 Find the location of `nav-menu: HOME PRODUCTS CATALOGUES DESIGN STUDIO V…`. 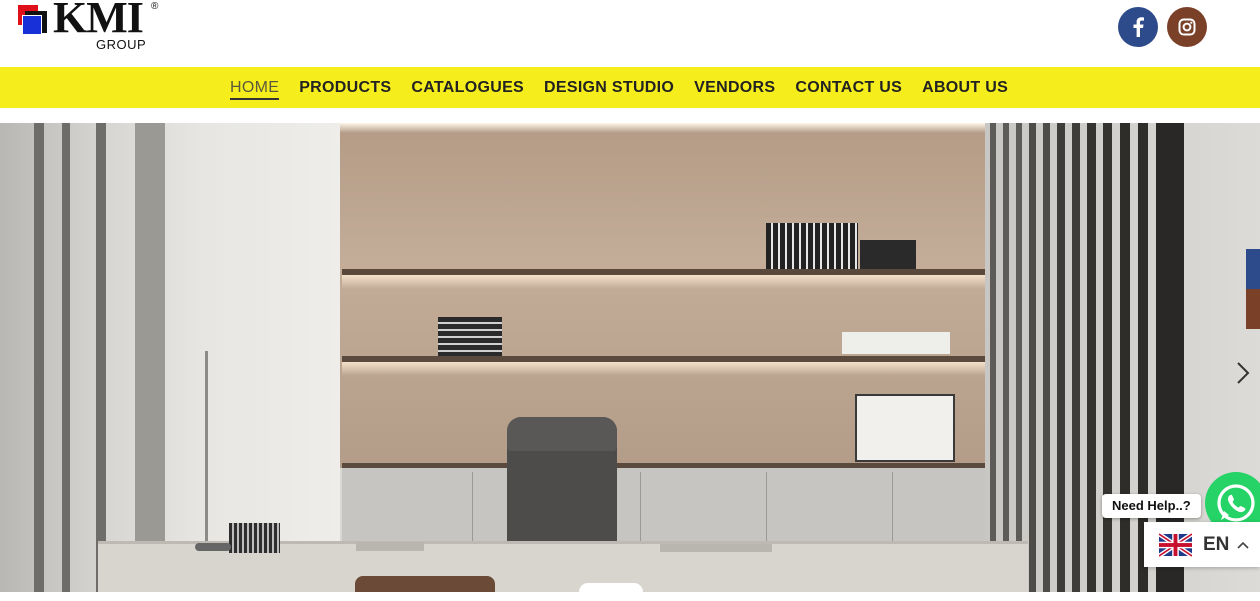

nav-menu: HOME PRODUCTS CATALOGUES DESIGN STUDIO V… is located at coordinates (619, 87).